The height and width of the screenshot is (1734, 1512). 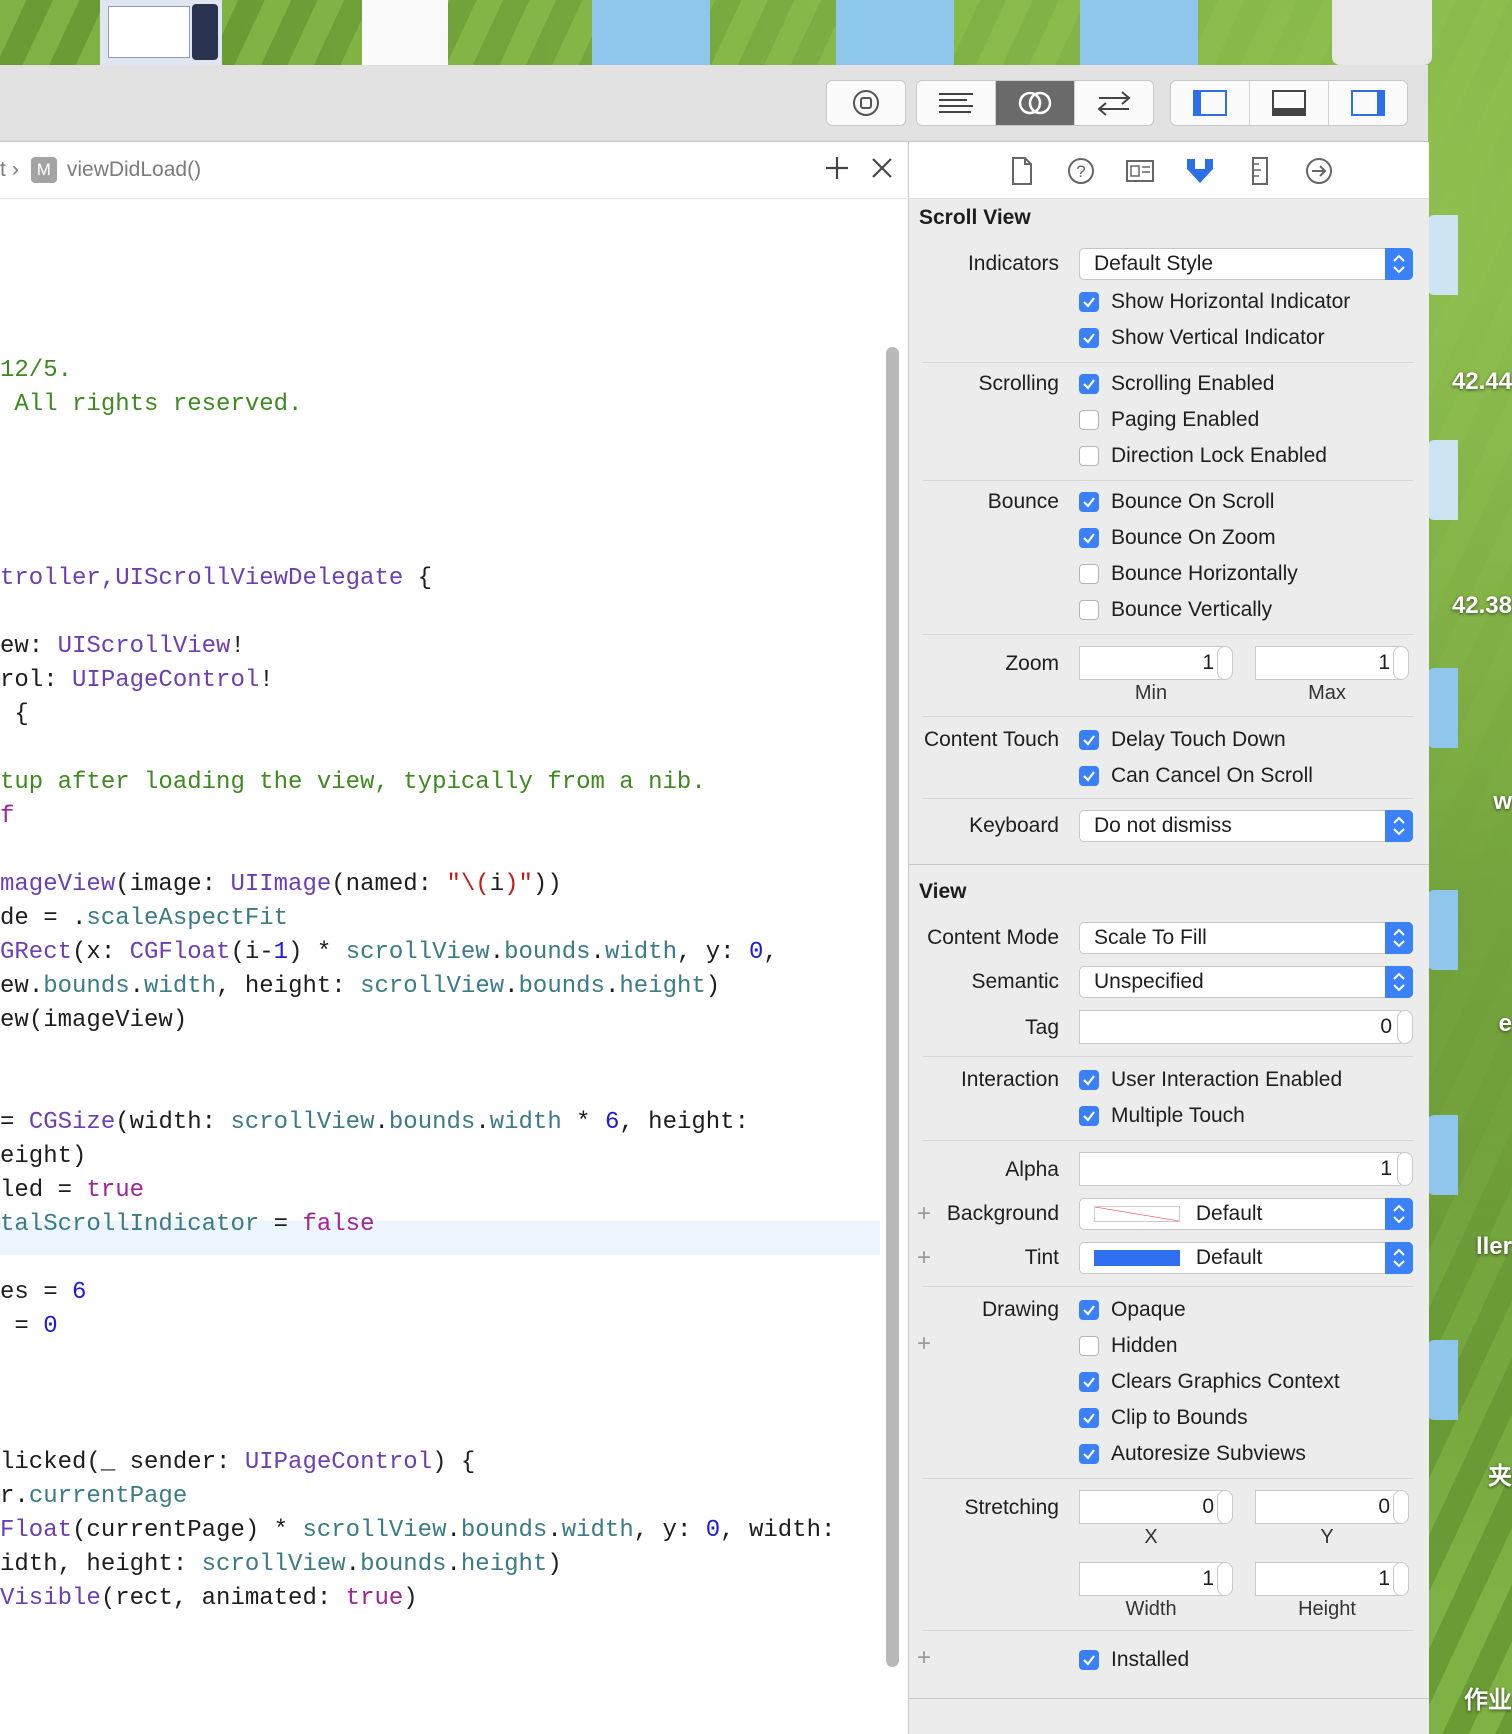 I want to click on tag-field: 0, so click(x=1240, y=1027).